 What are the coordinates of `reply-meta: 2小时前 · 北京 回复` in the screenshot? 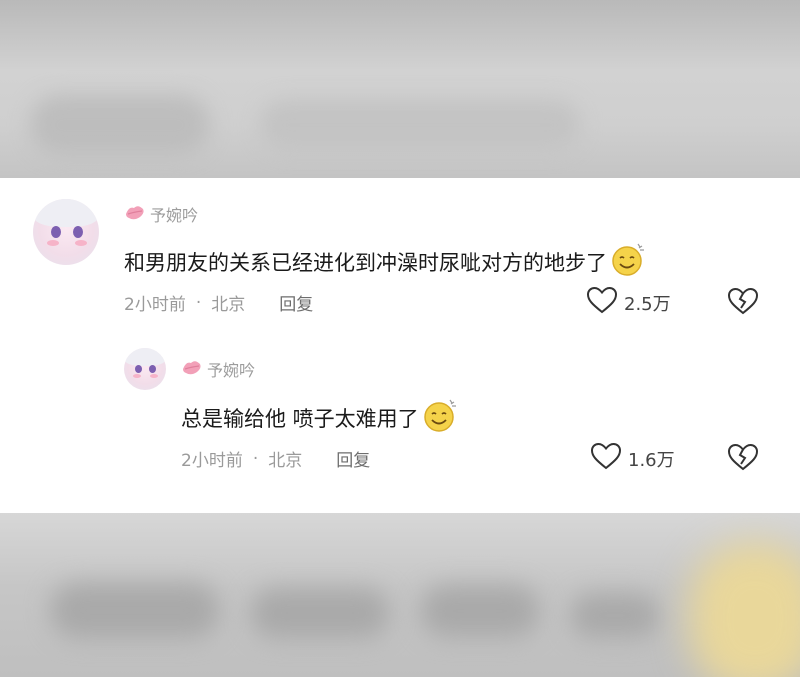 It's located at (275, 459).